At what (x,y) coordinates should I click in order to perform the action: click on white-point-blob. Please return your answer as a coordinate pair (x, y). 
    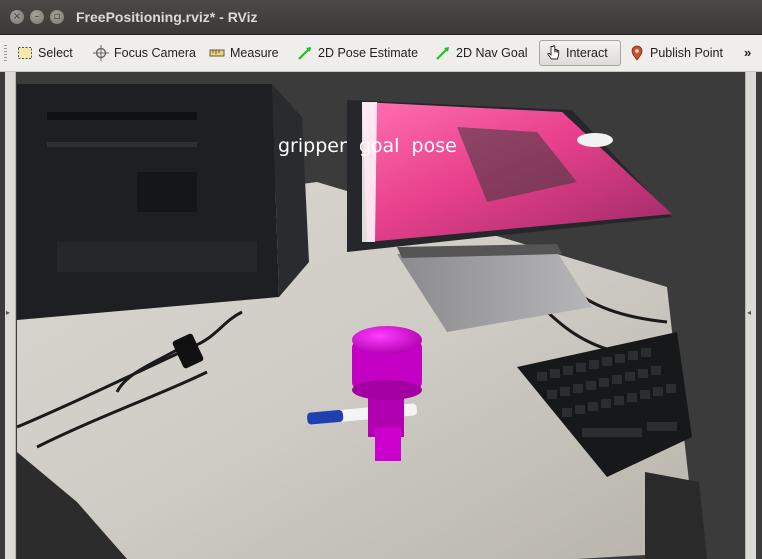
    Looking at the image, I should click on (595, 140).